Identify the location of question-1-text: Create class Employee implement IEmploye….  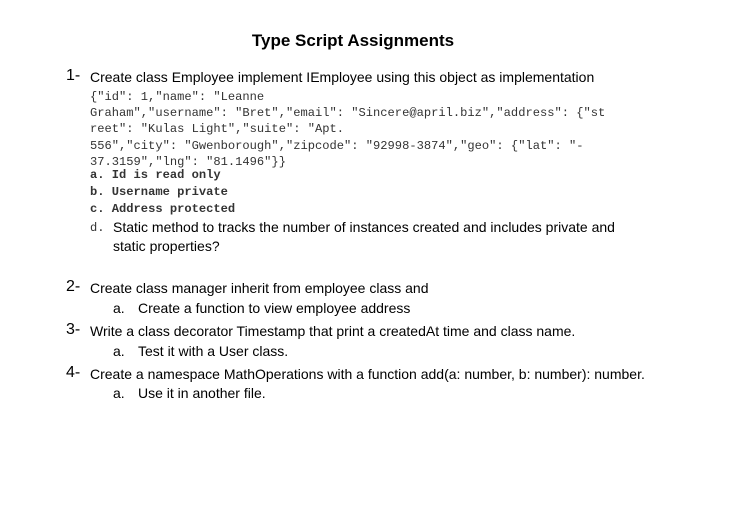
(342, 77).